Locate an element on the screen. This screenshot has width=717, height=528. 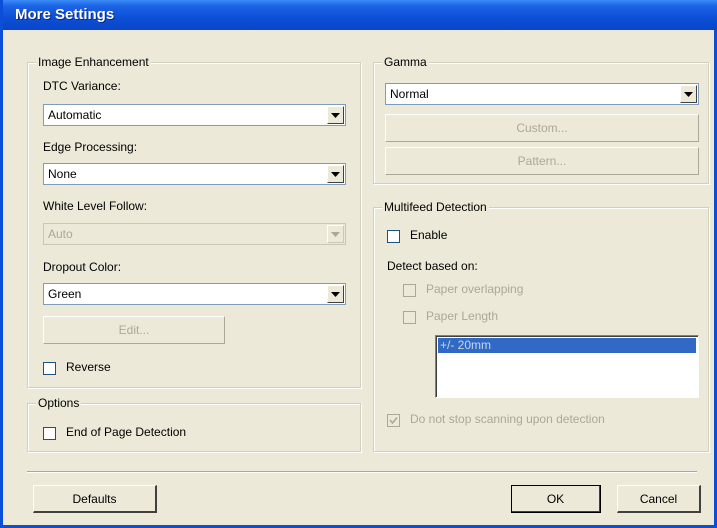
edge-processing-label: Edge Processing: is located at coordinates (90, 147).